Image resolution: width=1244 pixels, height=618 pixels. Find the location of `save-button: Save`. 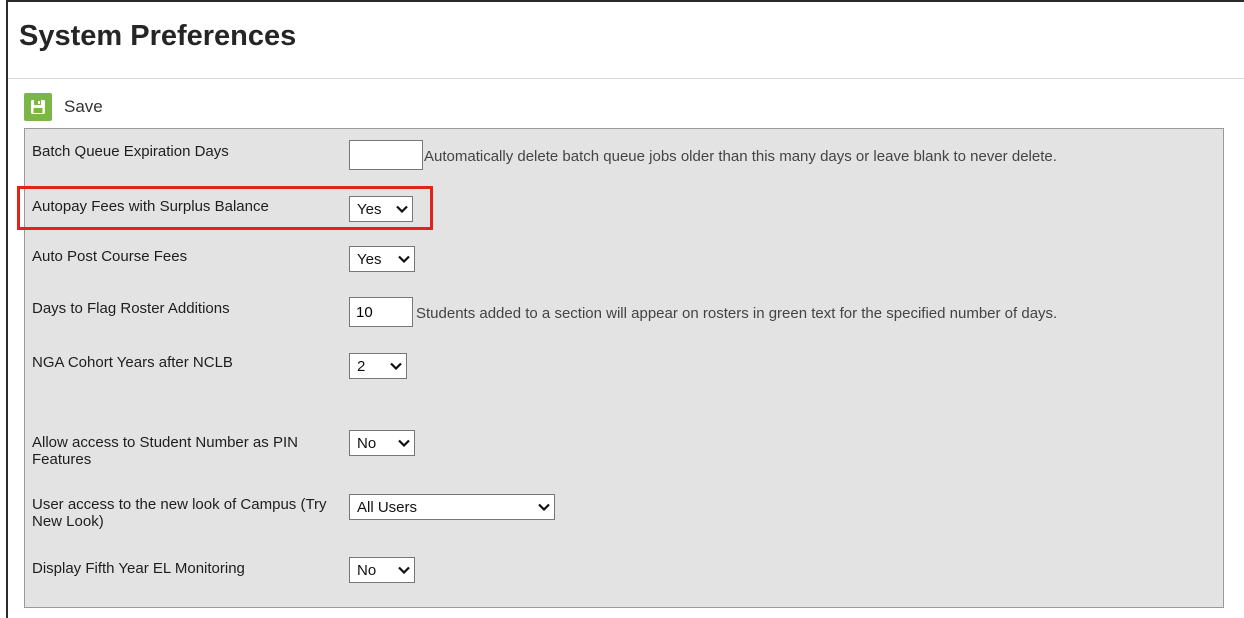

save-button: Save is located at coordinates (63, 107).